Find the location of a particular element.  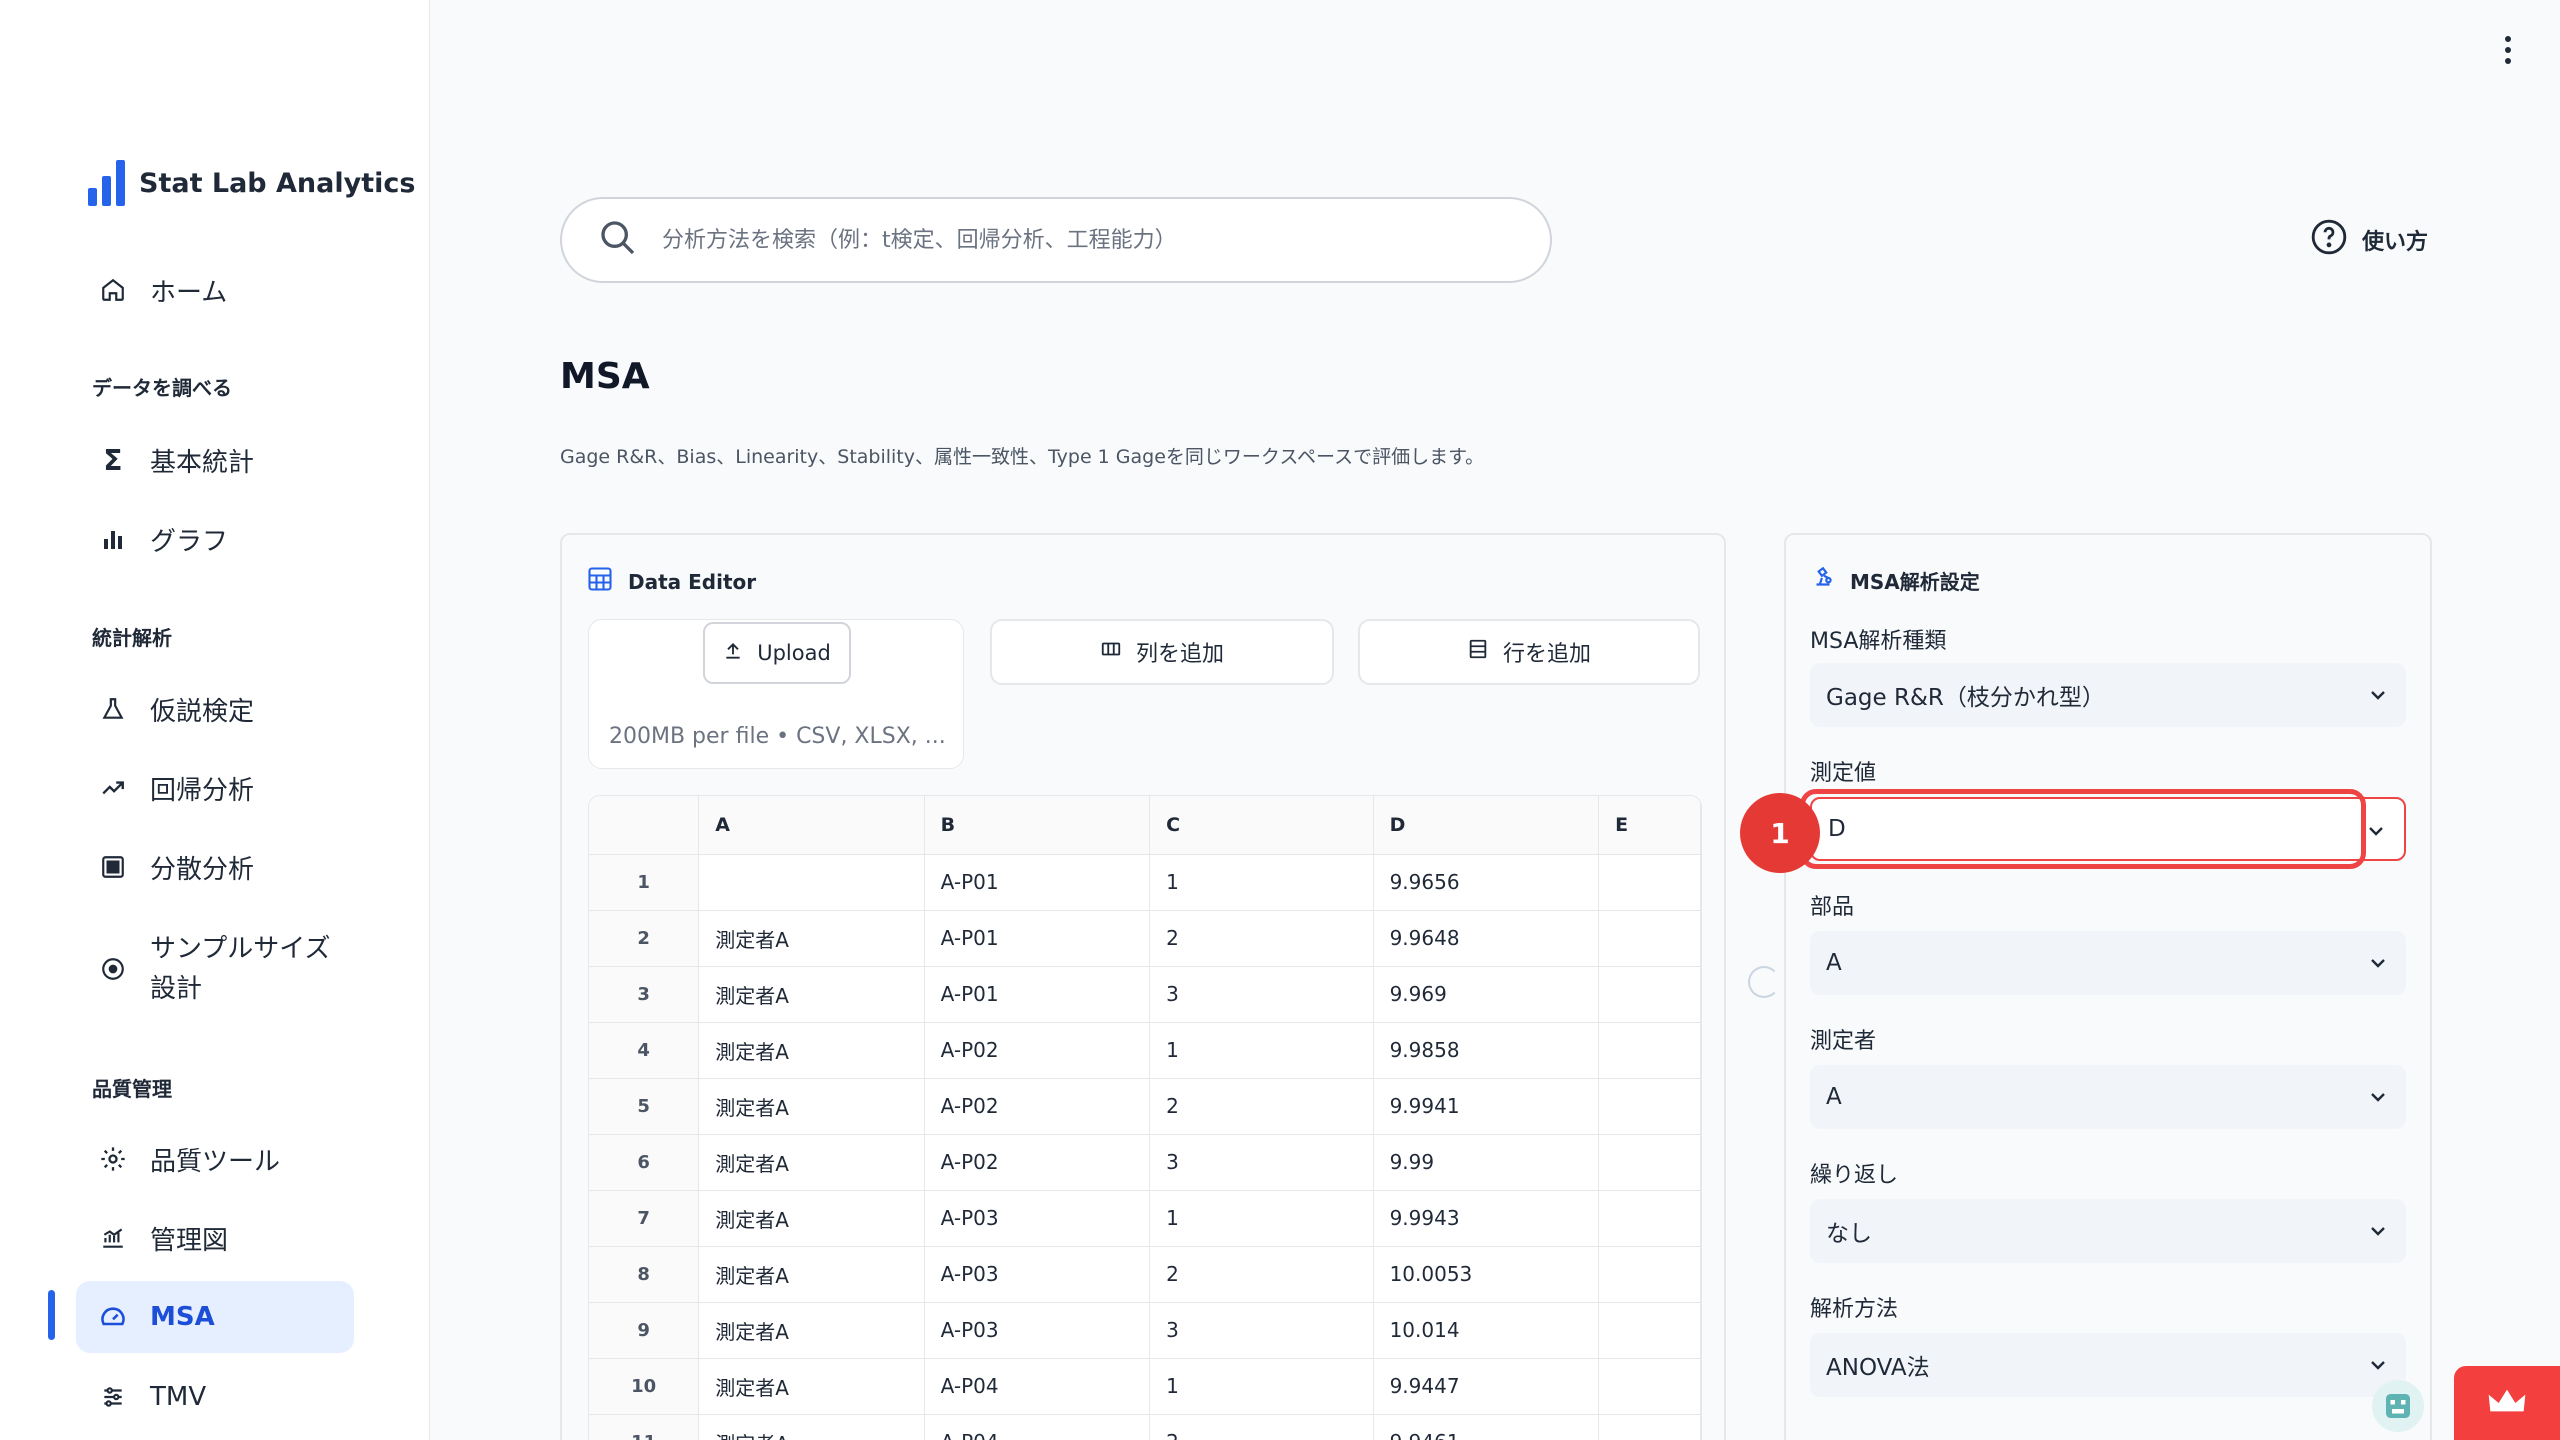

row-number: 7 is located at coordinates (644, 1218).